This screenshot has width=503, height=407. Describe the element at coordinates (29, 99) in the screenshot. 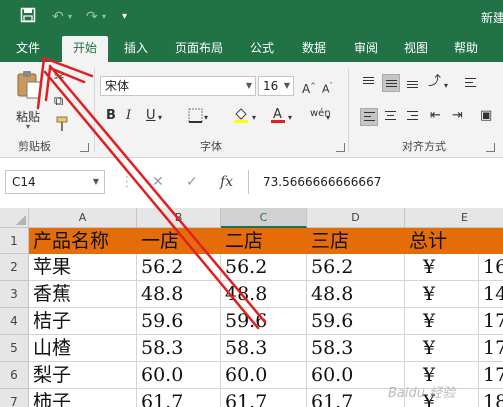

I see `paste-button: 粘贴 ▾` at that location.